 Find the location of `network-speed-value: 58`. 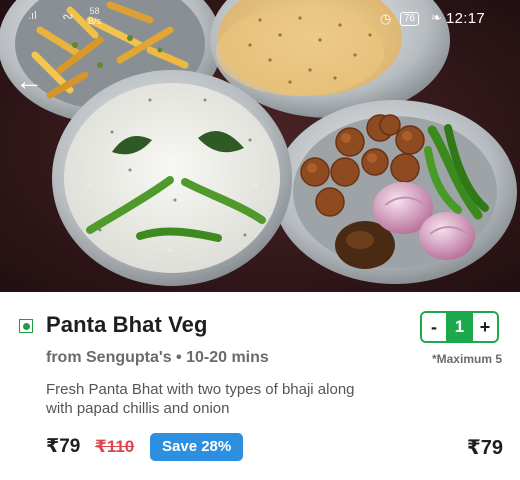

network-speed-value: 58 is located at coordinates (94, 11).